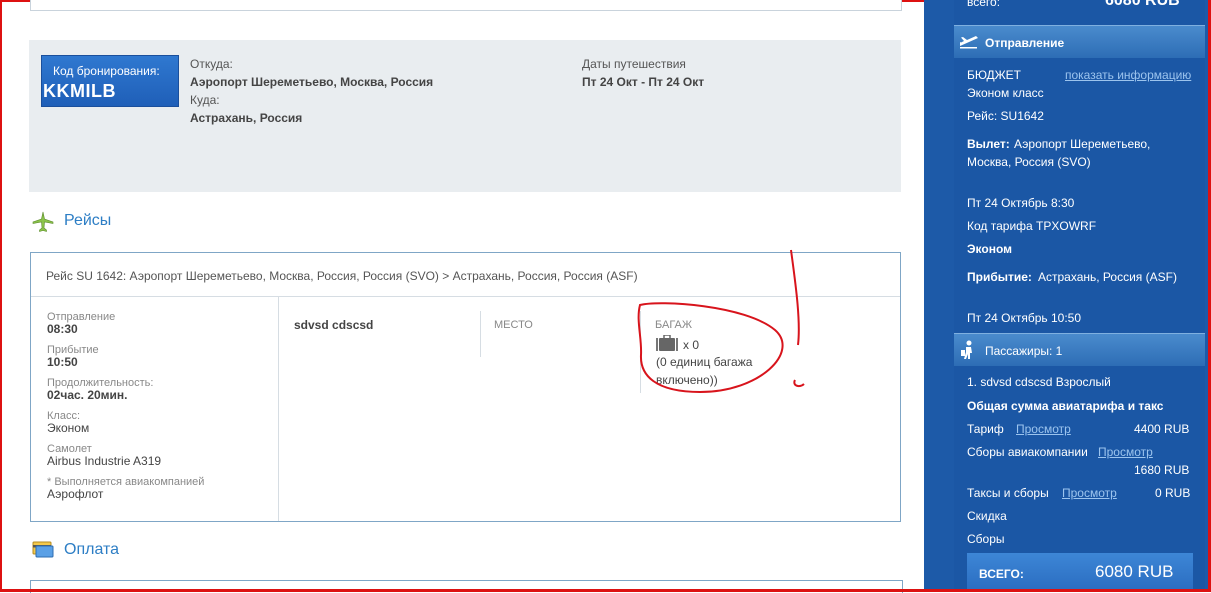  Describe the element at coordinates (1043, 429) in the screenshot. I see `tariff-view-link: Просмотр` at that location.